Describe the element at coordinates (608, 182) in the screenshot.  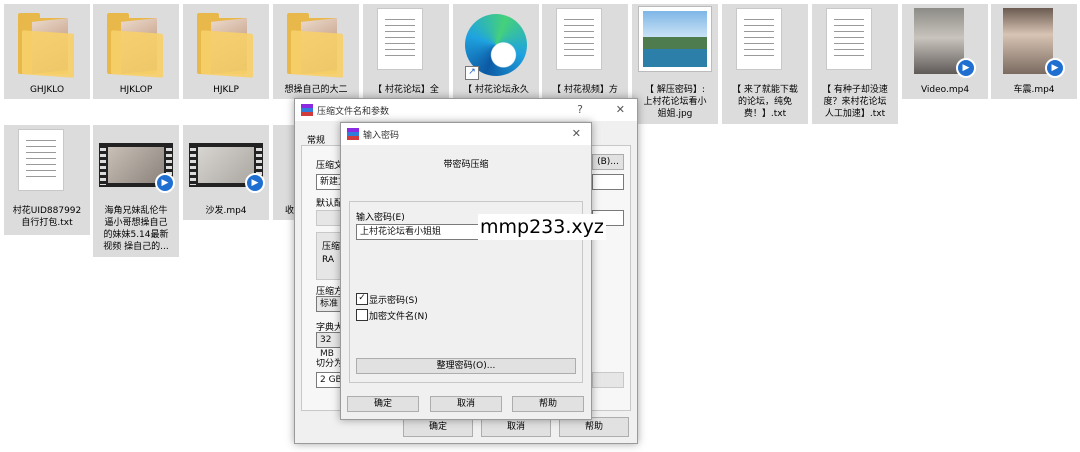
I see `archive-name-dropdown` at that location.